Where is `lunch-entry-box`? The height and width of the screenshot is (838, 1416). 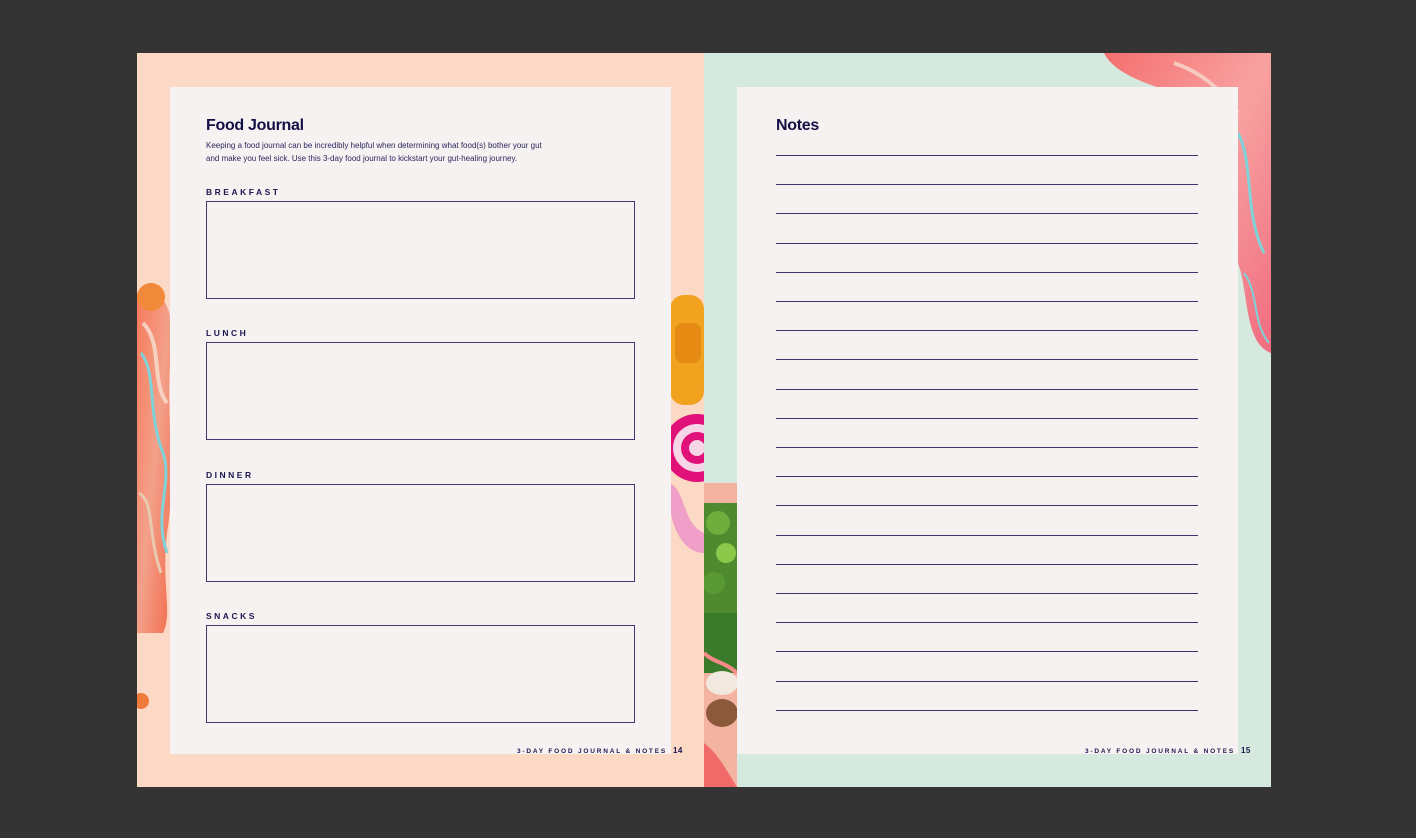 lunch-entry-box is located at coordinates (420, 391).